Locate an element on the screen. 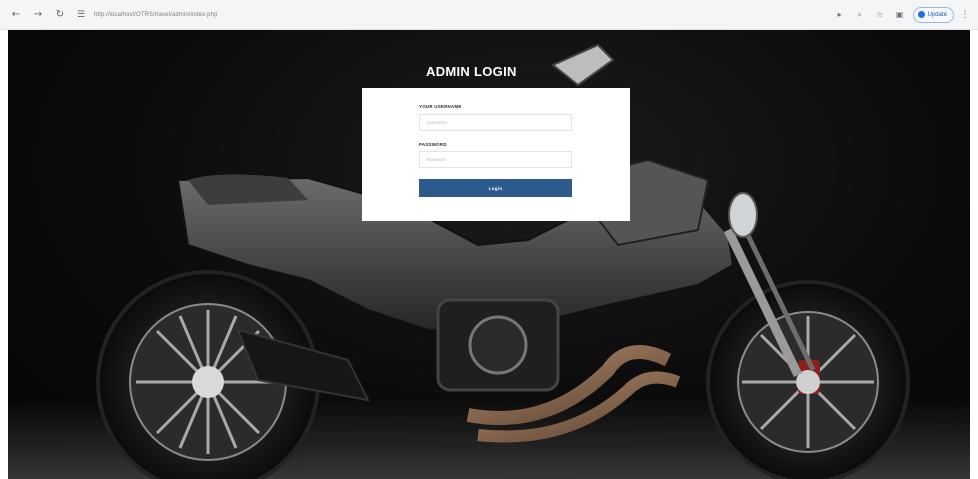 The height and width of the screenshot is (479, 978). login-button: Login is located at coordinates (495, 188).